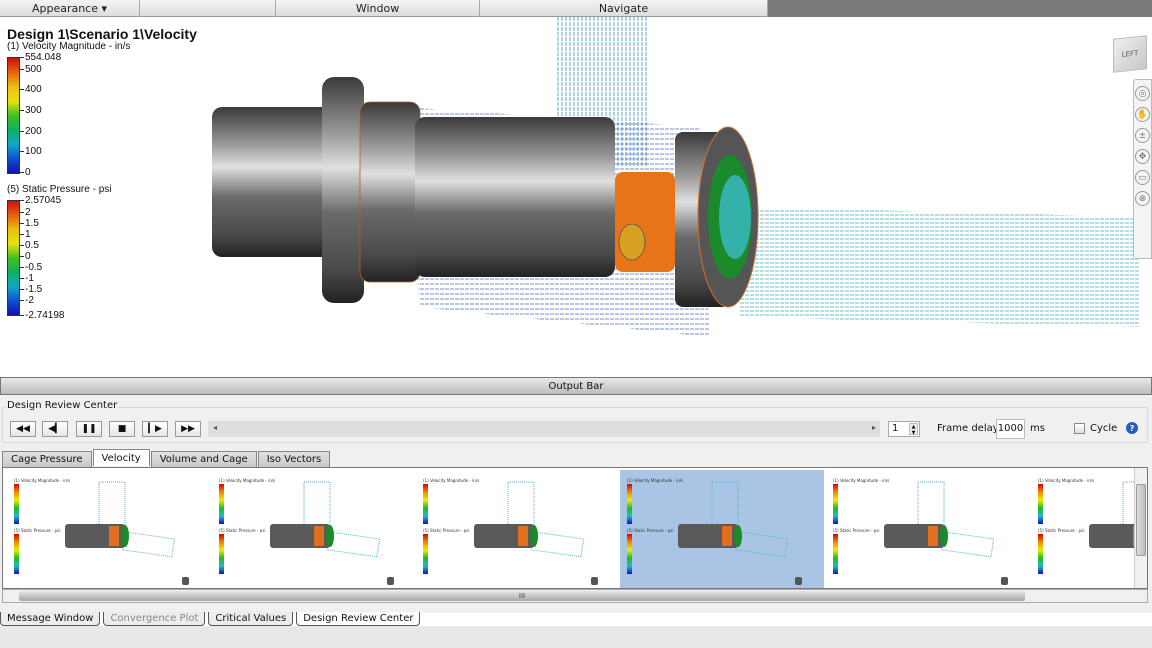 Image resolution: width=1152 pixels, height=648 pixels. Describe the element at coordinates (1141, 520) in the screenshot. I see `vertical-scroll-thumb` at that location.